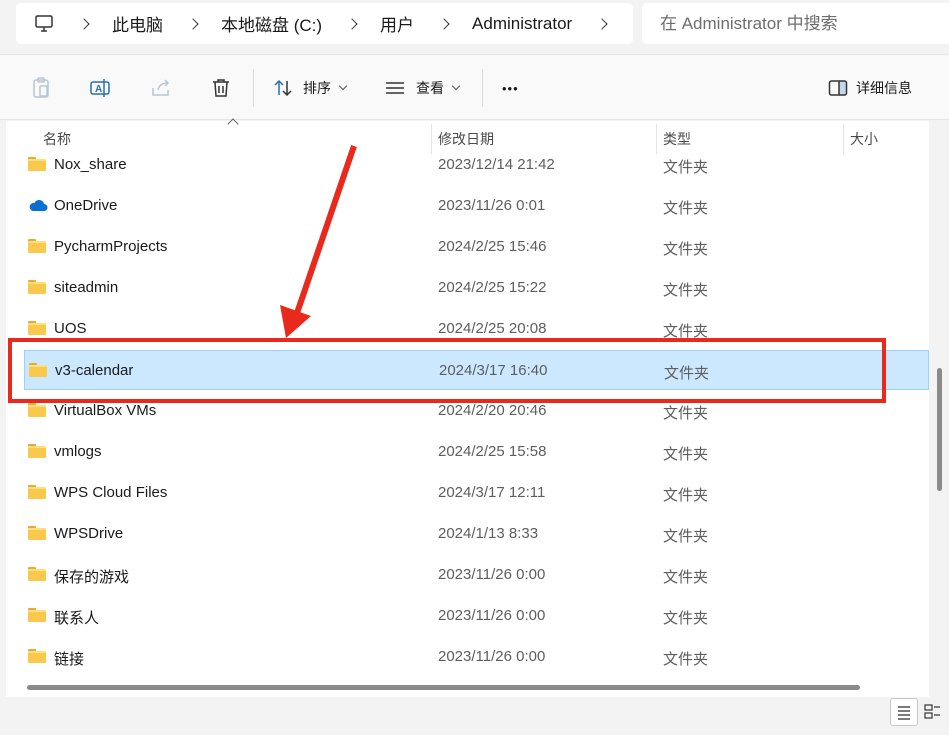 This screenshot has height=735, width=949. I want to click on table-row: WPS Cloud Files 2024/3/17 12:11 文件夹, so click(476, 493).